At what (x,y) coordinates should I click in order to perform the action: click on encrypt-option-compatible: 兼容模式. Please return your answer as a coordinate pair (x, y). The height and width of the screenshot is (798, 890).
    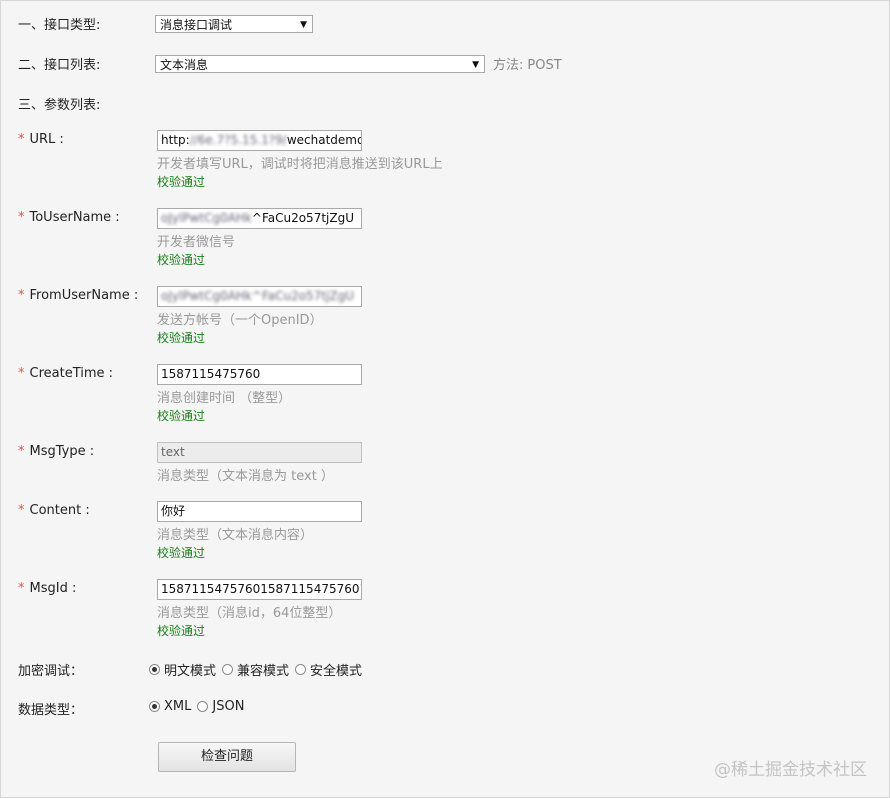
    Looking at the image, I should click on (255, 669).